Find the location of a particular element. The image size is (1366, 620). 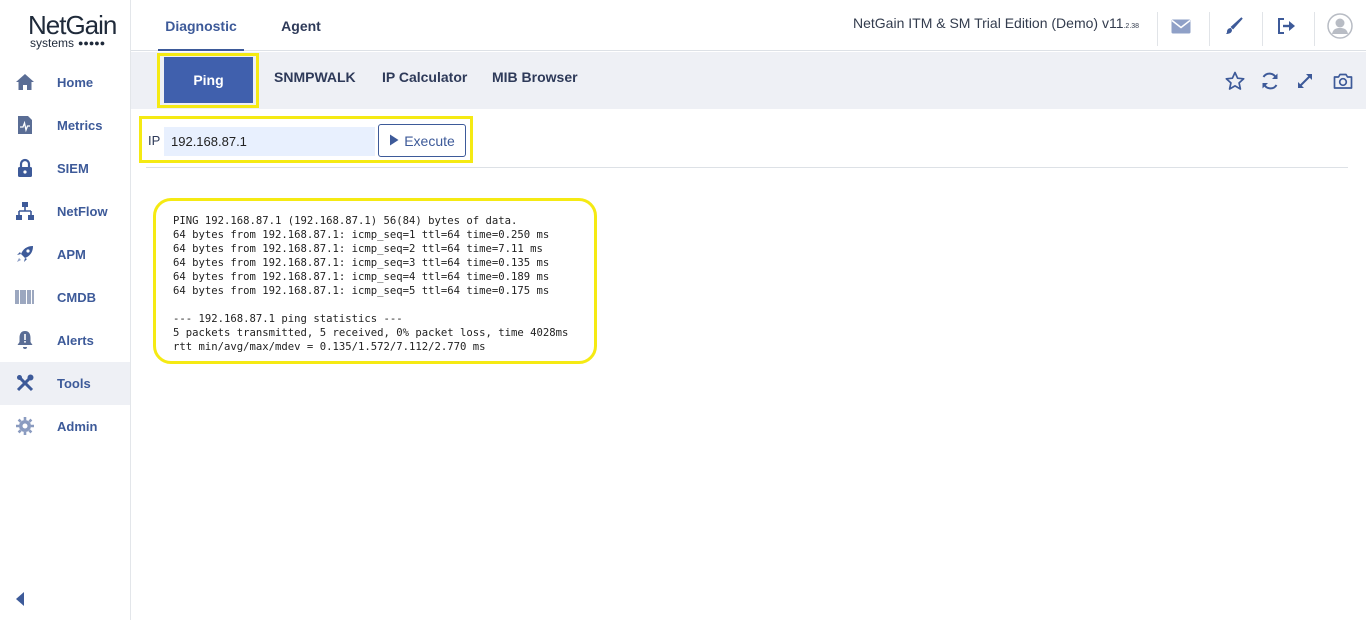

ip-label: IP is located at coordinates (154, 140).